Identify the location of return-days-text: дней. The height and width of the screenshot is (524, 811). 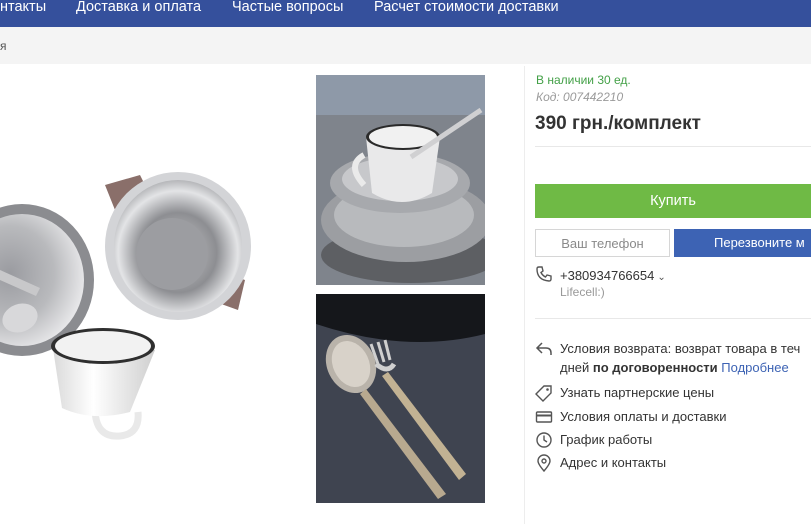
(576, 367).